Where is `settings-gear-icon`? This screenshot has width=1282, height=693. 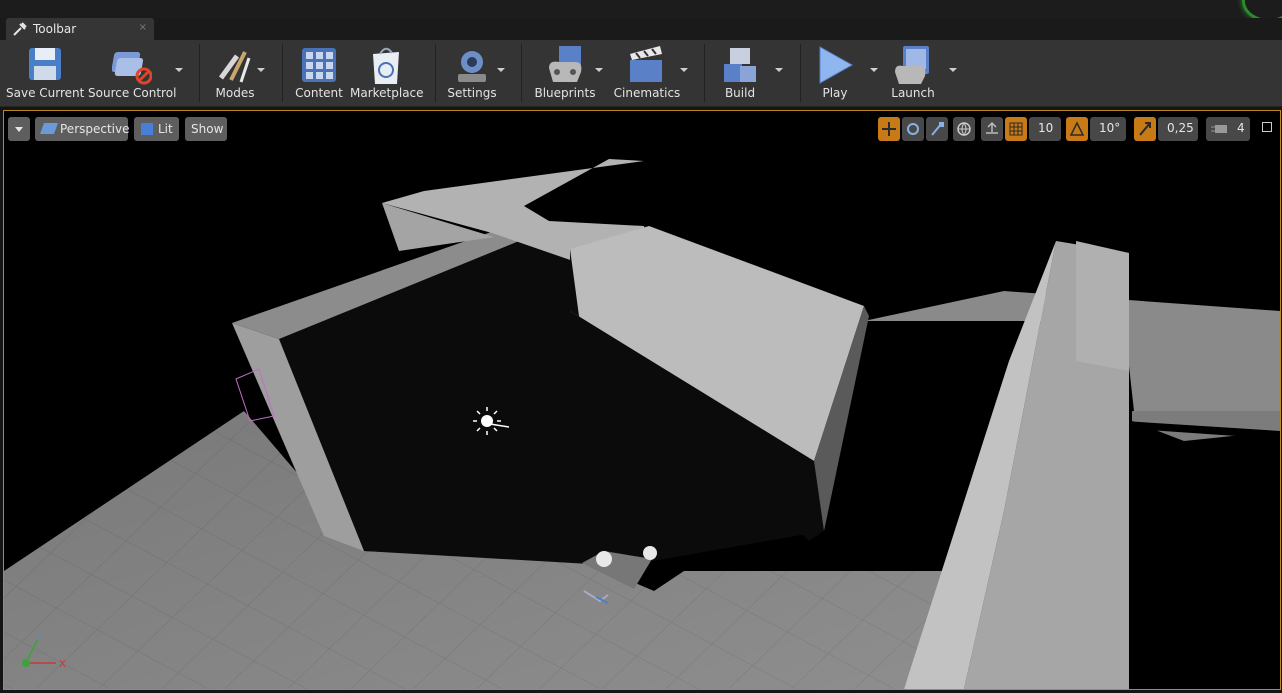 settings-gear-icon is located at coordinates (472, 66).